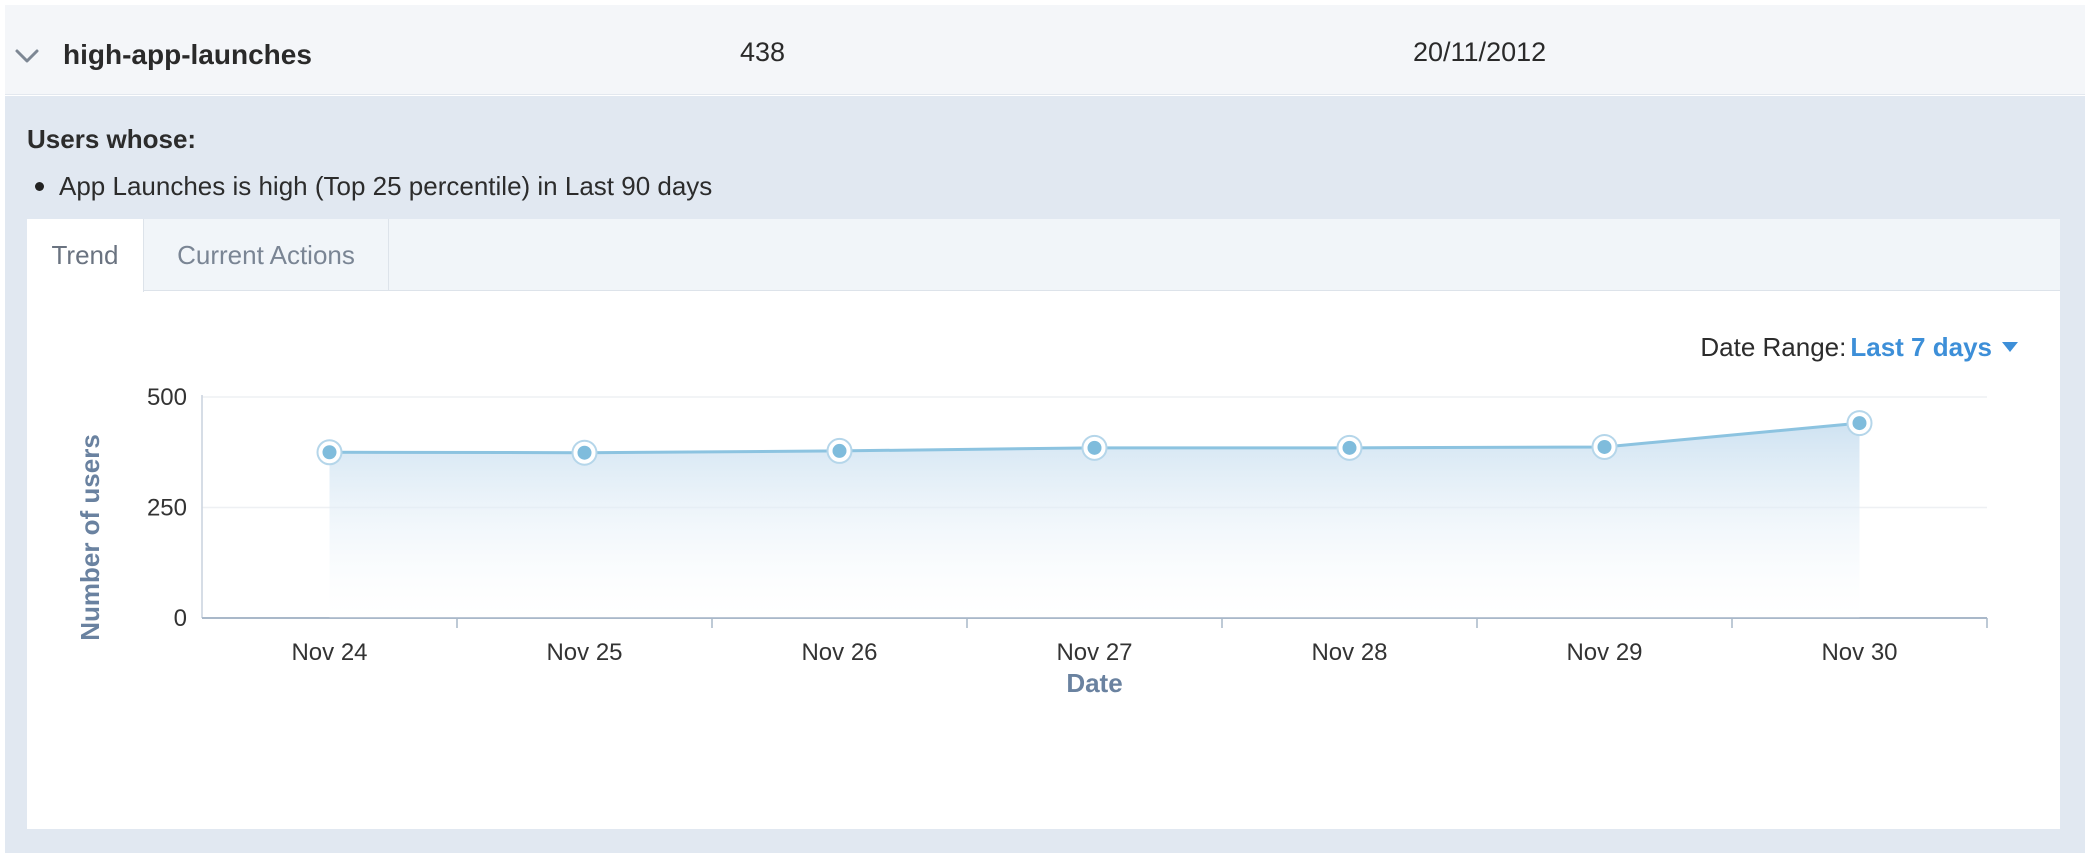 This screenshot has width=2086, height=858. Describe the element at coordinates (584, 652) in the screenshot. I see `x-tick-label: Nov 25` at that location.